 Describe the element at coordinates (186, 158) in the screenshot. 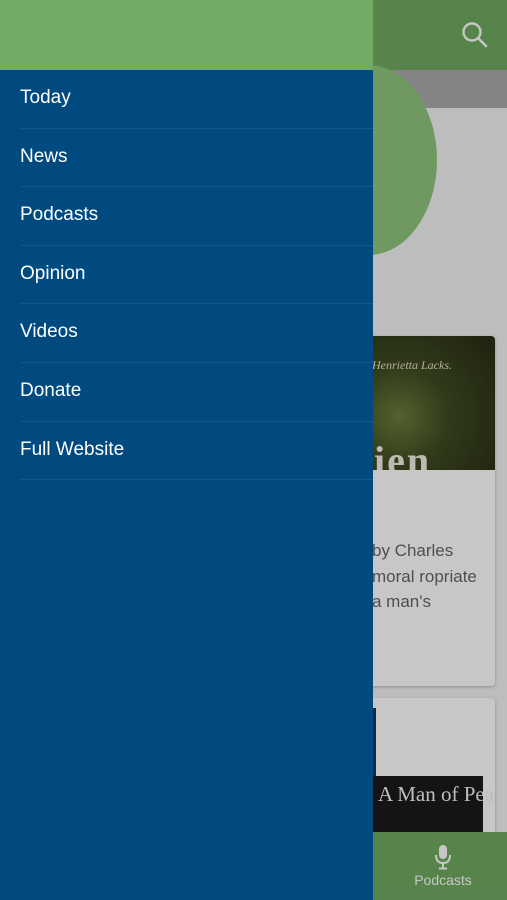

I see `menu-item-news: News` at that location.